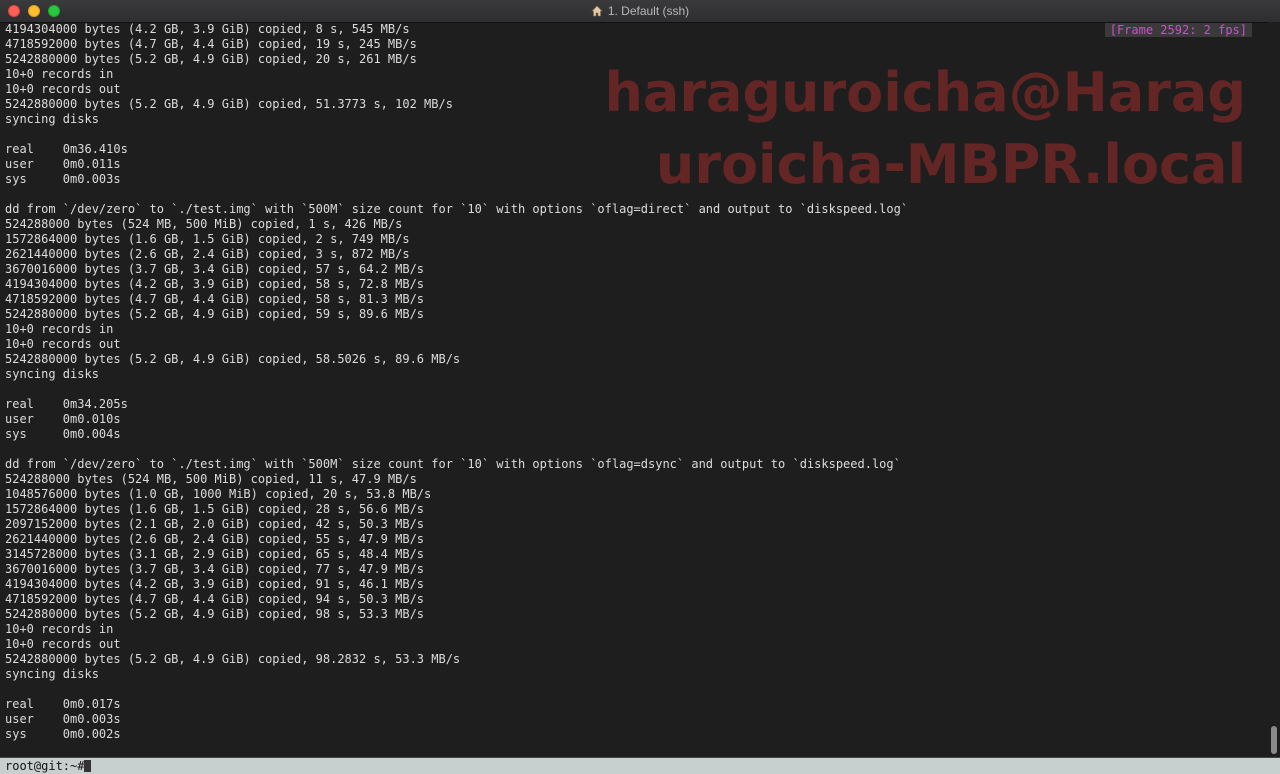 The image size is (1280, 774). What do you see at coordinates (640, 765) in the screenshot?
I see `command-line: root@git:~#` at bounding box center [640, 765].